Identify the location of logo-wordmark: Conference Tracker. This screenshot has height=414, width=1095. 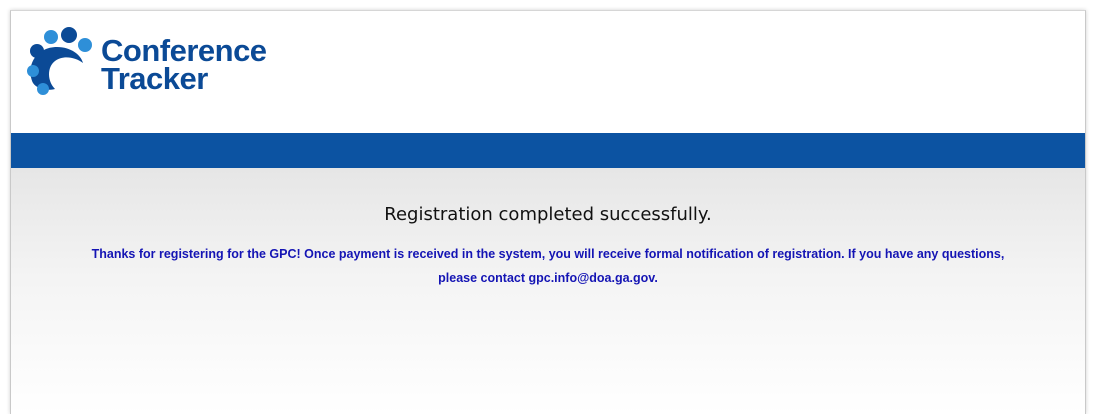
(184, 65).